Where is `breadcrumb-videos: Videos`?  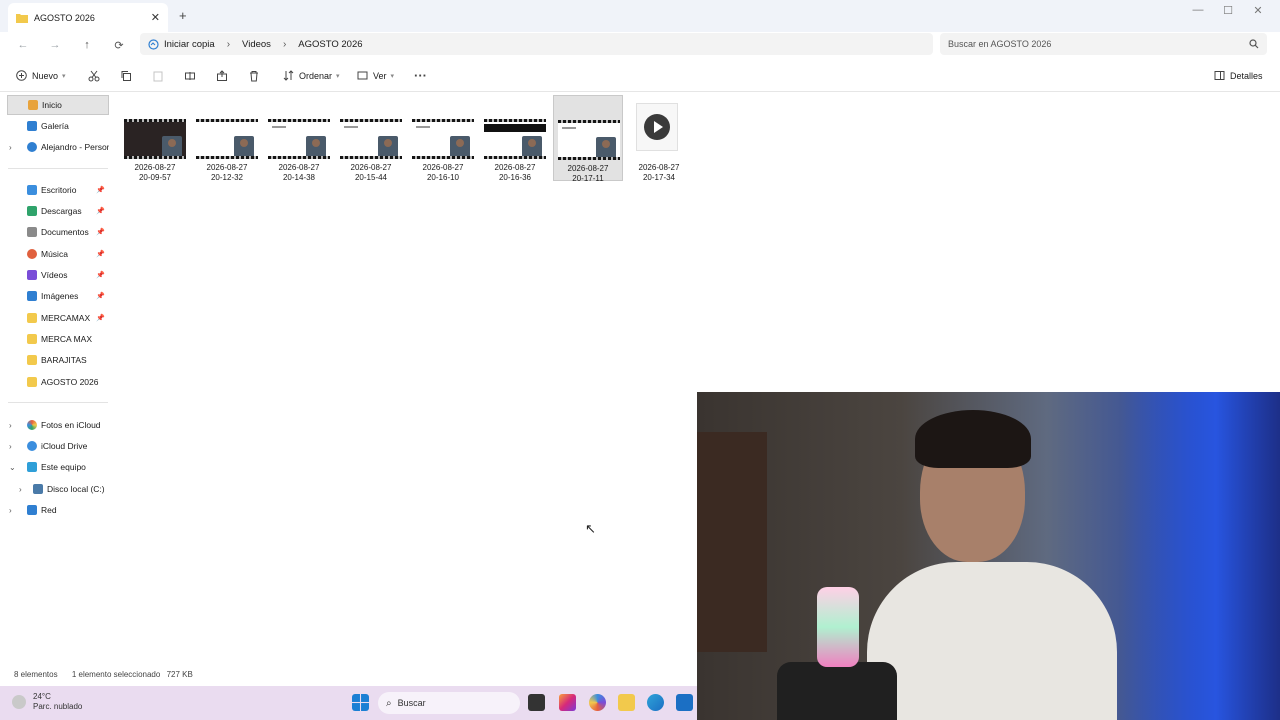
breadcrumb-videos: Videos is located at coordinates (256, 44).